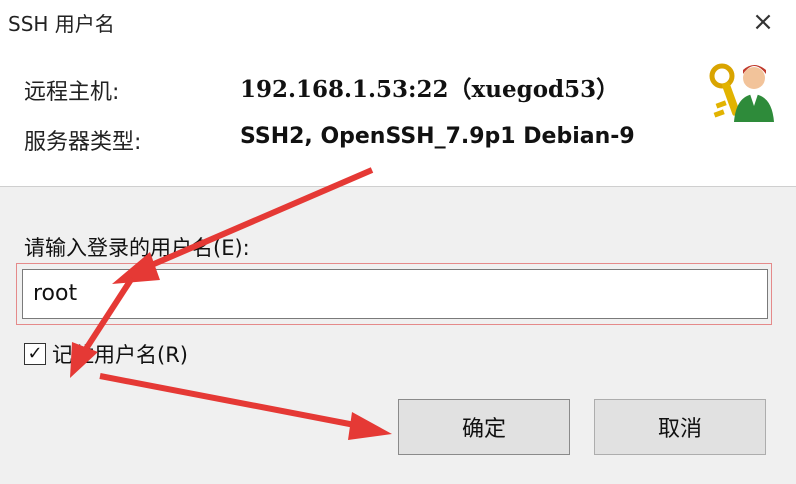  Describe the element at coordinates (437, 136) in the screenshot. I see `server-type-value: SSH2, OpenSSH_7.9p1 Debian-9` at that location.